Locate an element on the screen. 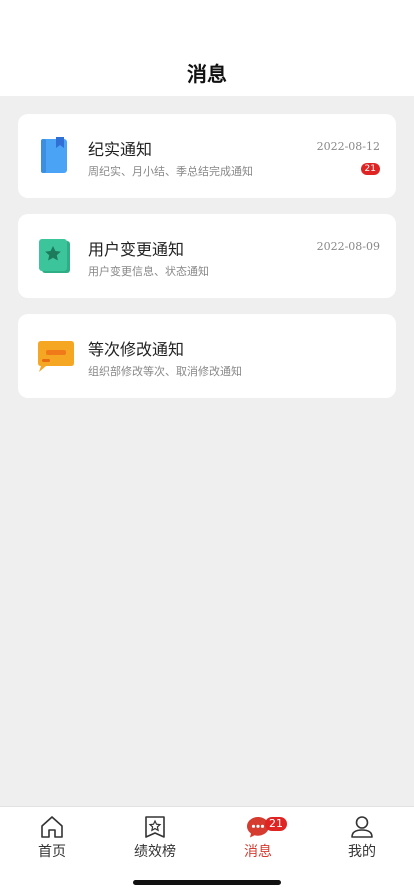 Image resolution: width=414 pixels, height=896 pixels. unread-badge: 21 is located at coordinates (370, 169).